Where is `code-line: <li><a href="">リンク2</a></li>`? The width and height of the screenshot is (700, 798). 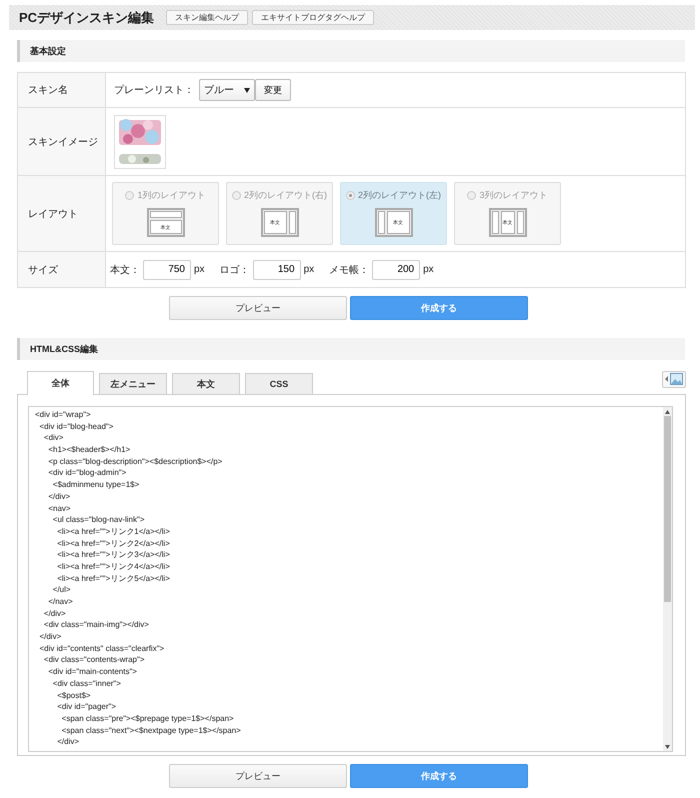
code-line: <li><a href="">リンク2</a></li> is located at coordinates (113, 544).